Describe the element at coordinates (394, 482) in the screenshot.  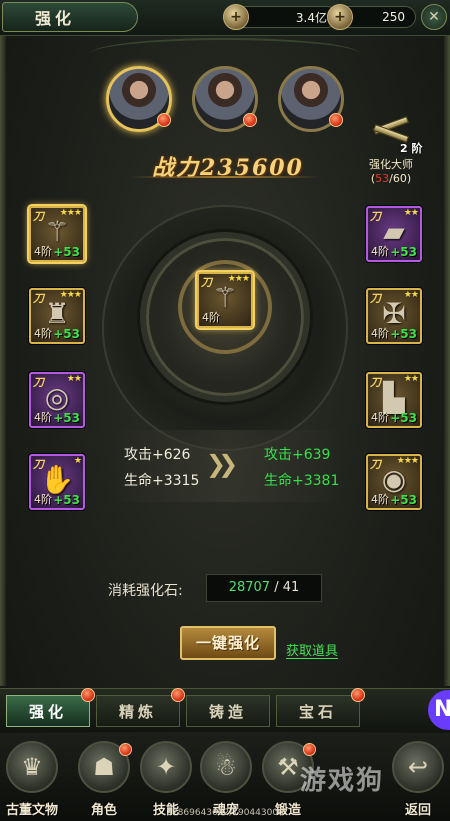
I see `equipment-slot-ring: 刀 ★★★ ◉ 4阶 +53` at that location.